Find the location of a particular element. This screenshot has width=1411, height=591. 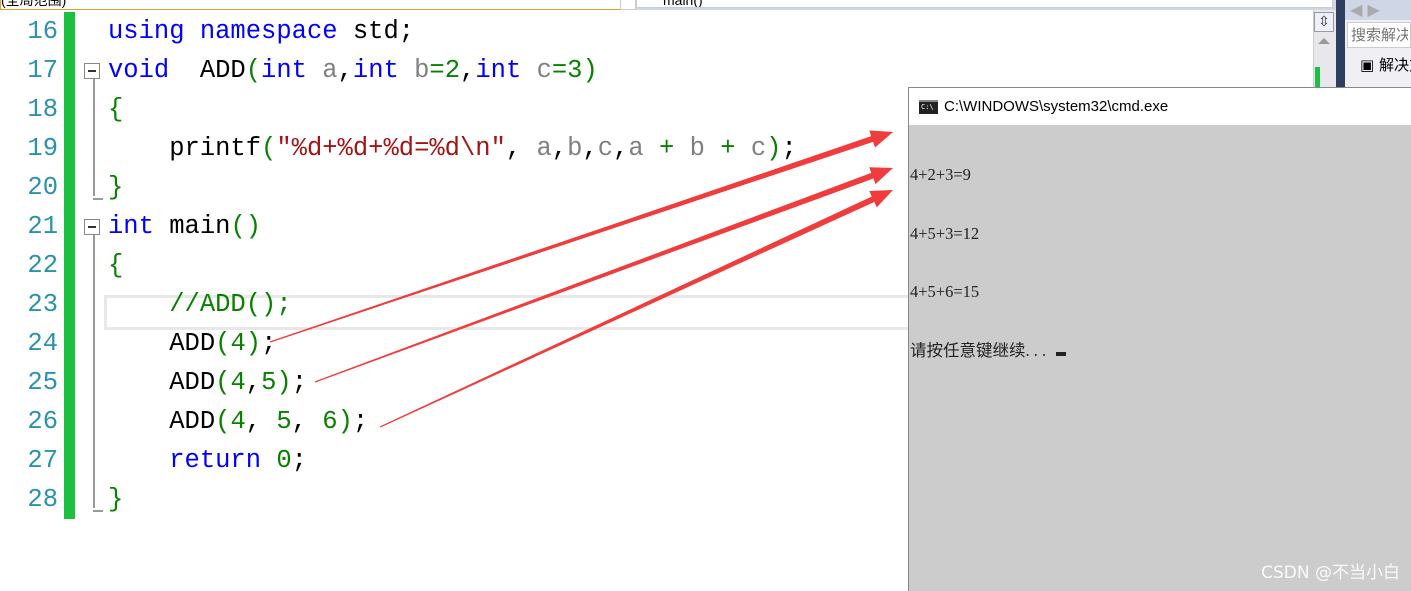

function-dropdown: main() is located at coordinates (984, 4).